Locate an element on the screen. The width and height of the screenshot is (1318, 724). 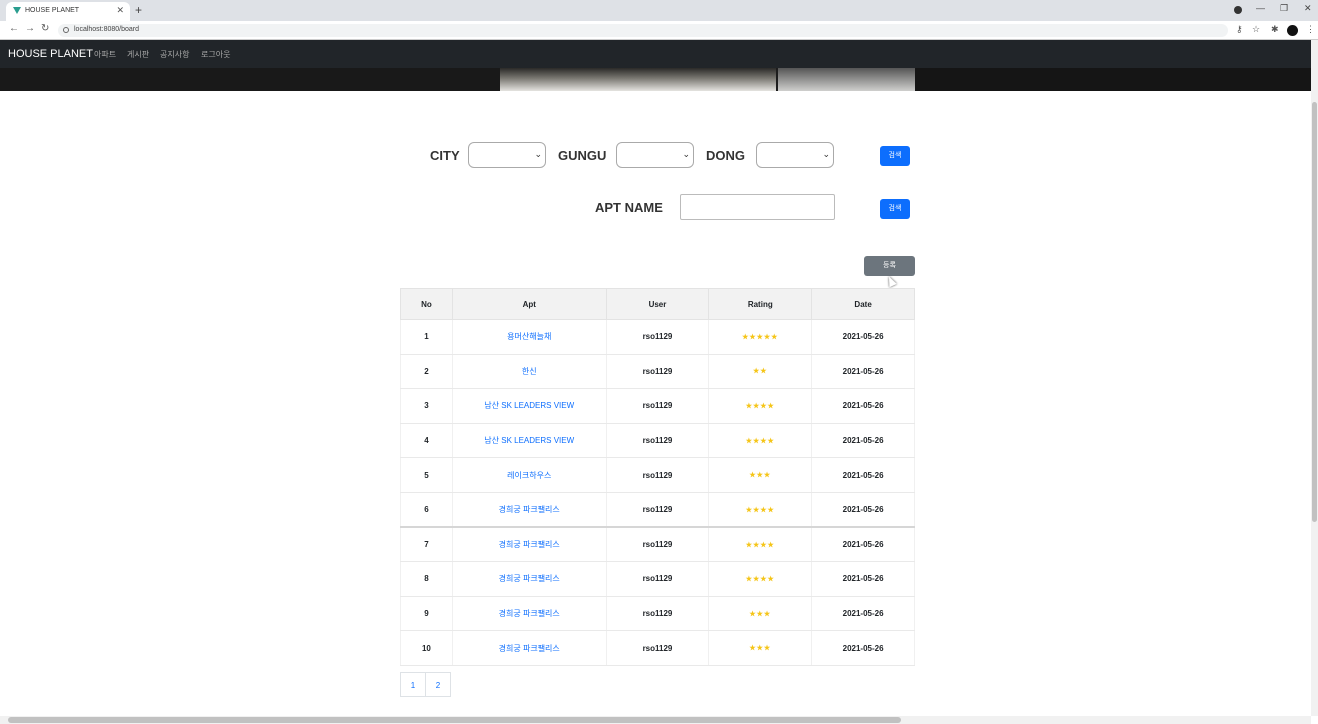
vertical-scrollbar is located at coordinates (1314, 378).